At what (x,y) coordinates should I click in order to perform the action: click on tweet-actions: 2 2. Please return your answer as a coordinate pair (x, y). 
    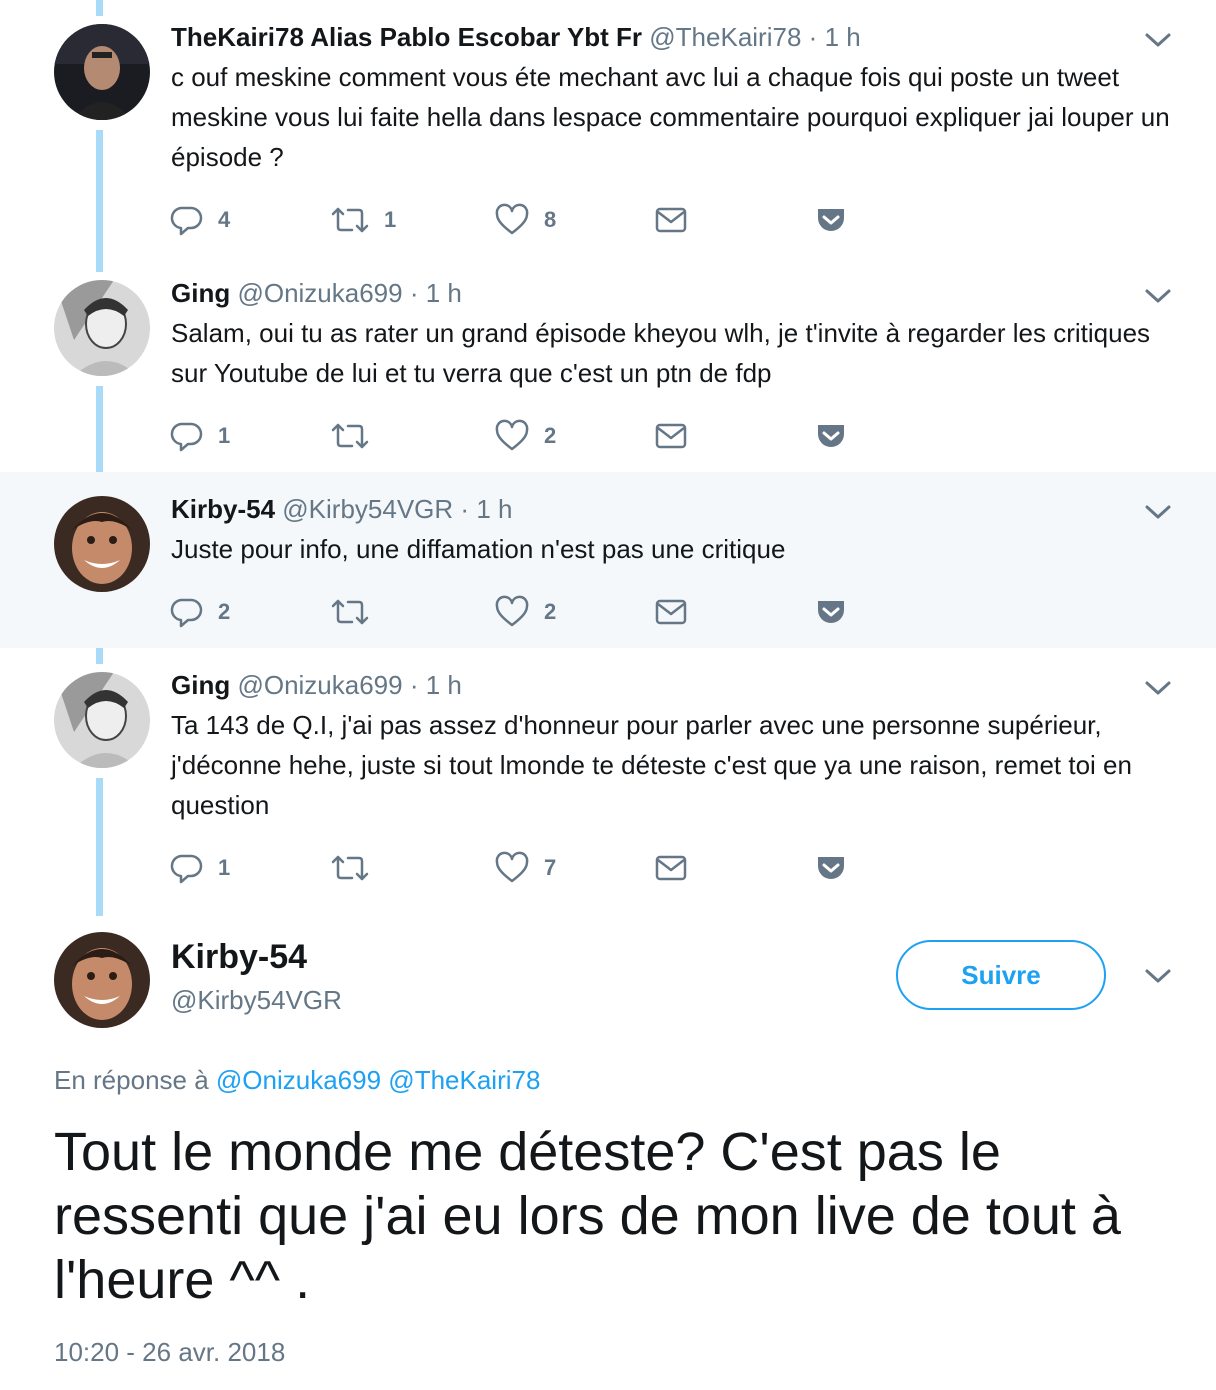
    Looking at the image, I should click on (520, 612).